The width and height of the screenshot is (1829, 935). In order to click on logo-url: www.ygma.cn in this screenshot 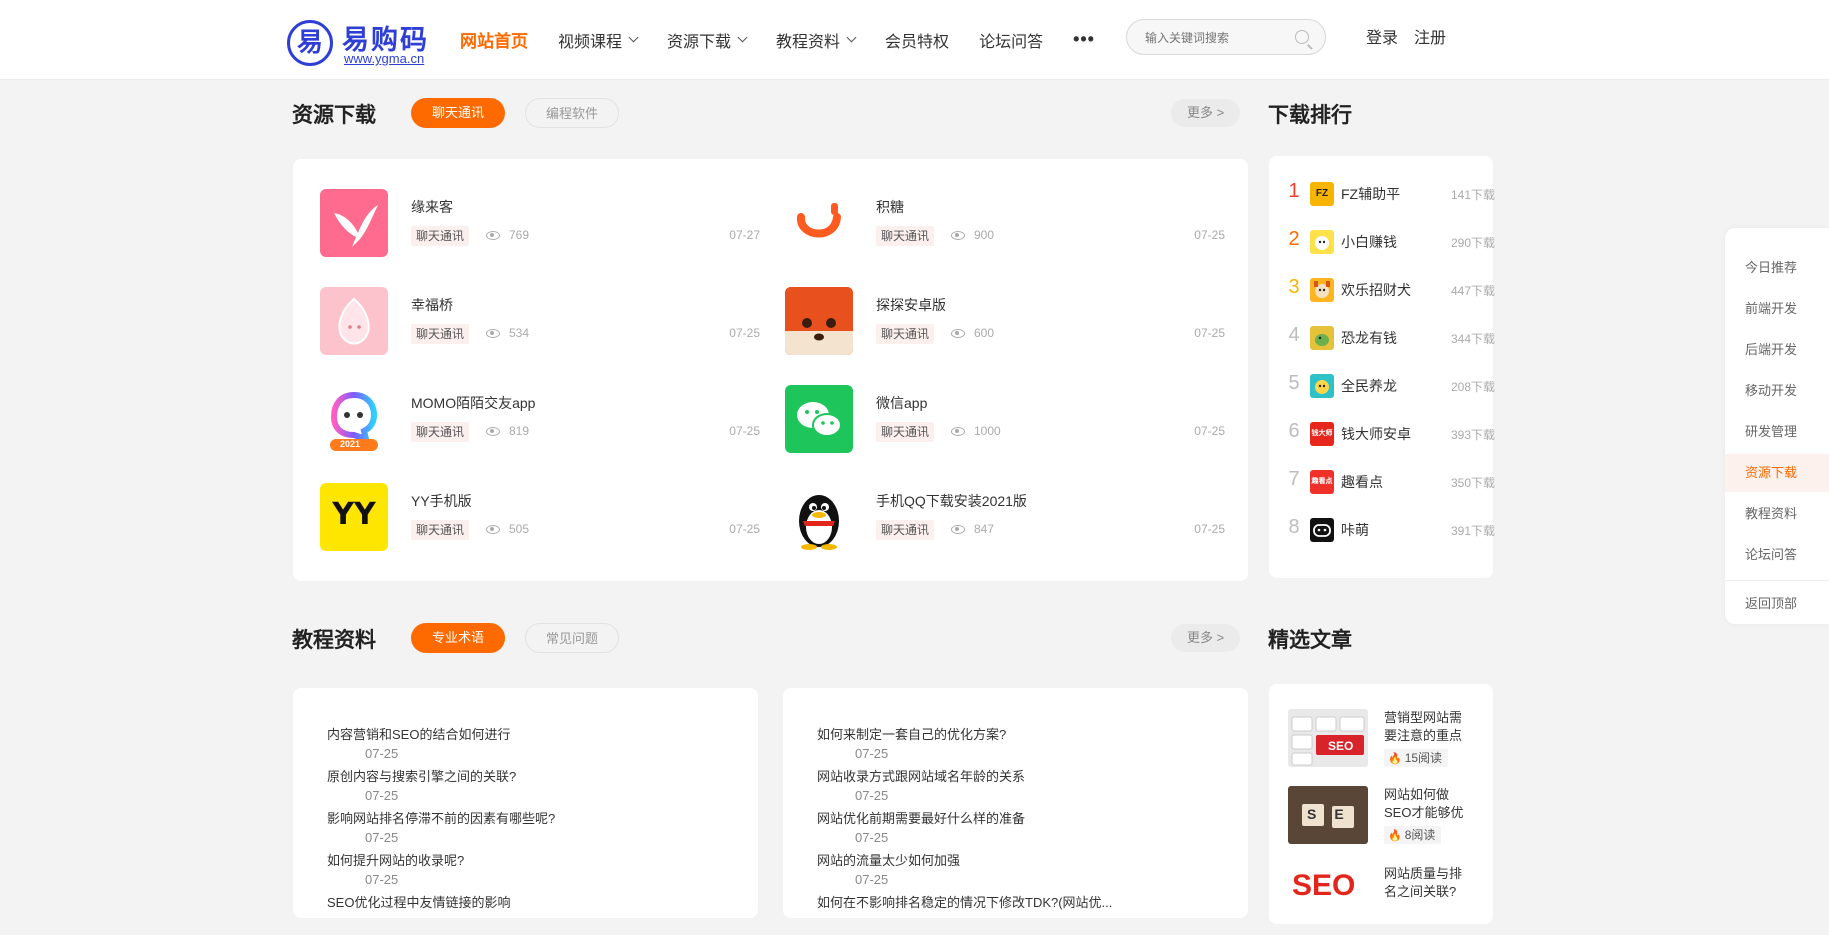, I will do `click(384, 58)`.